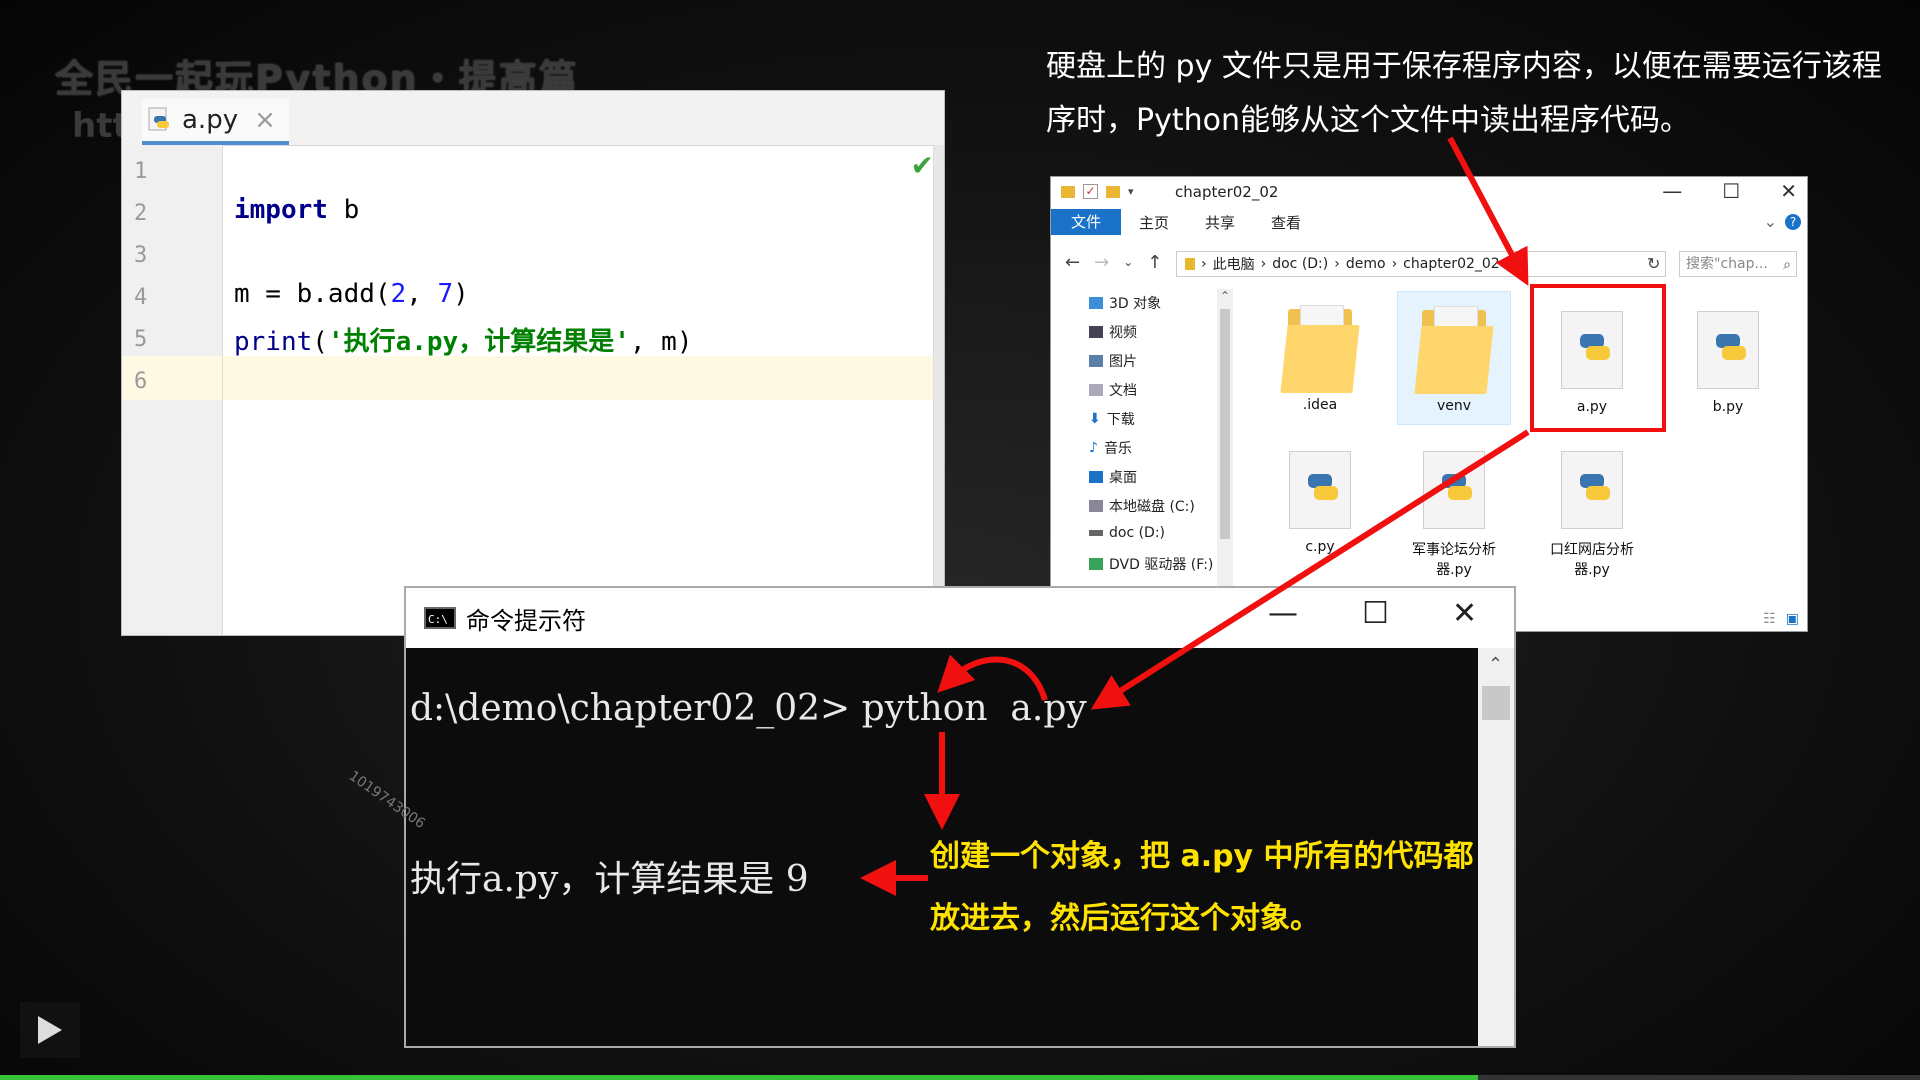  Describe the element at coordinates (739, 1077) in the screenshot. I see `progress-fill` at that location.